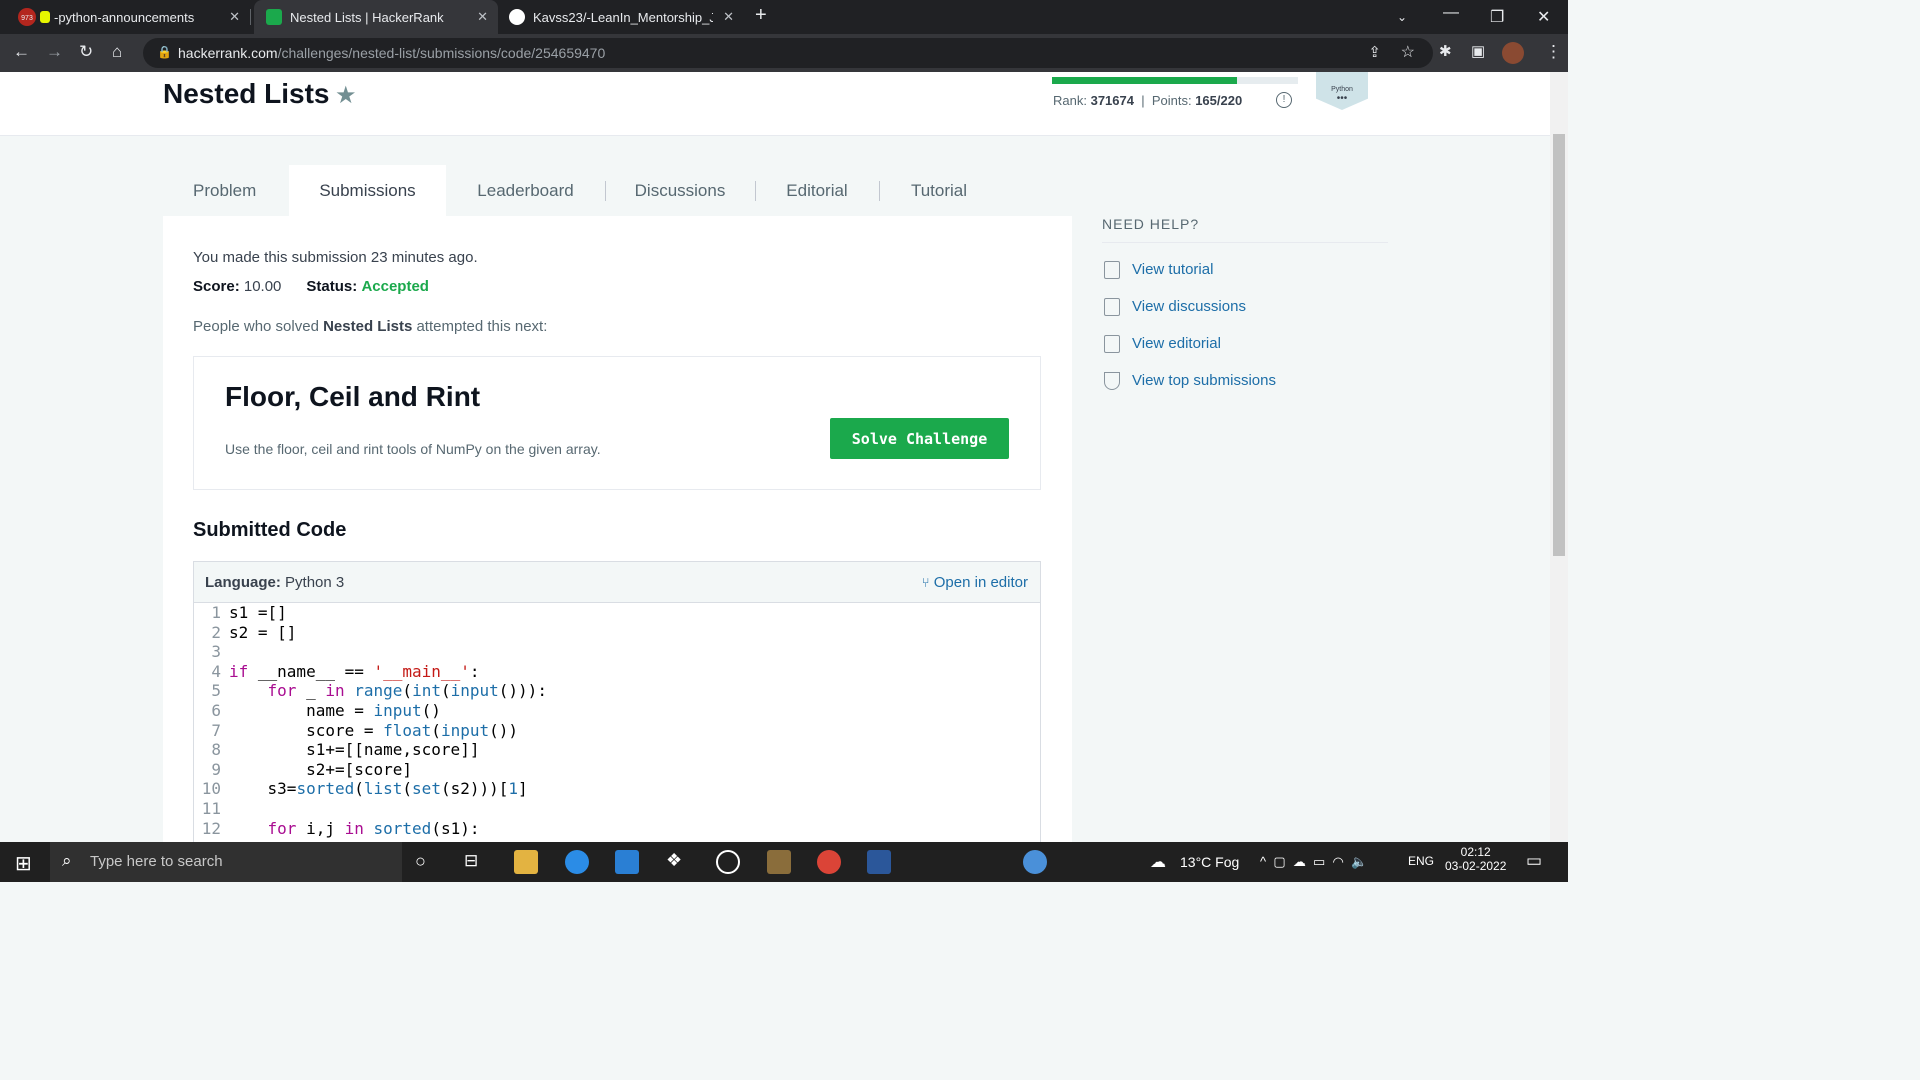 The height and width of the screenshot is (1080, 1920). I want to click on task-view-icon: ⊟, so click(471, 861).